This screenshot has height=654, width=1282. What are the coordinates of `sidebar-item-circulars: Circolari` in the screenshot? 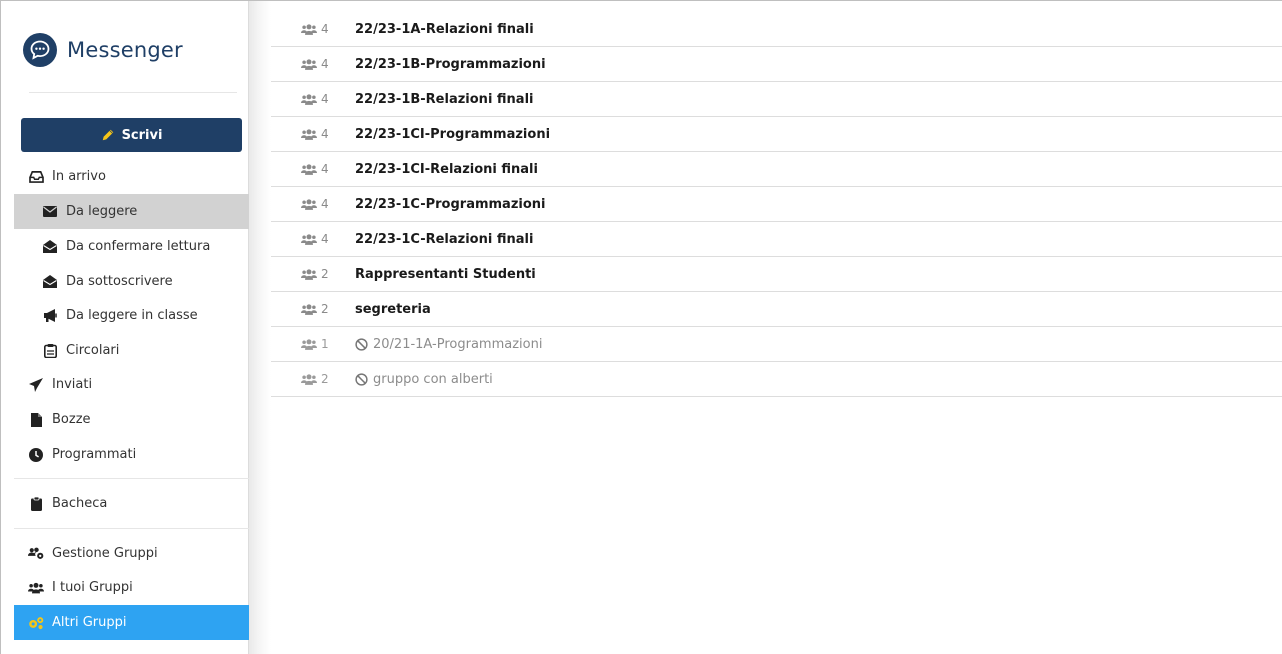 It's located at (131, 350).